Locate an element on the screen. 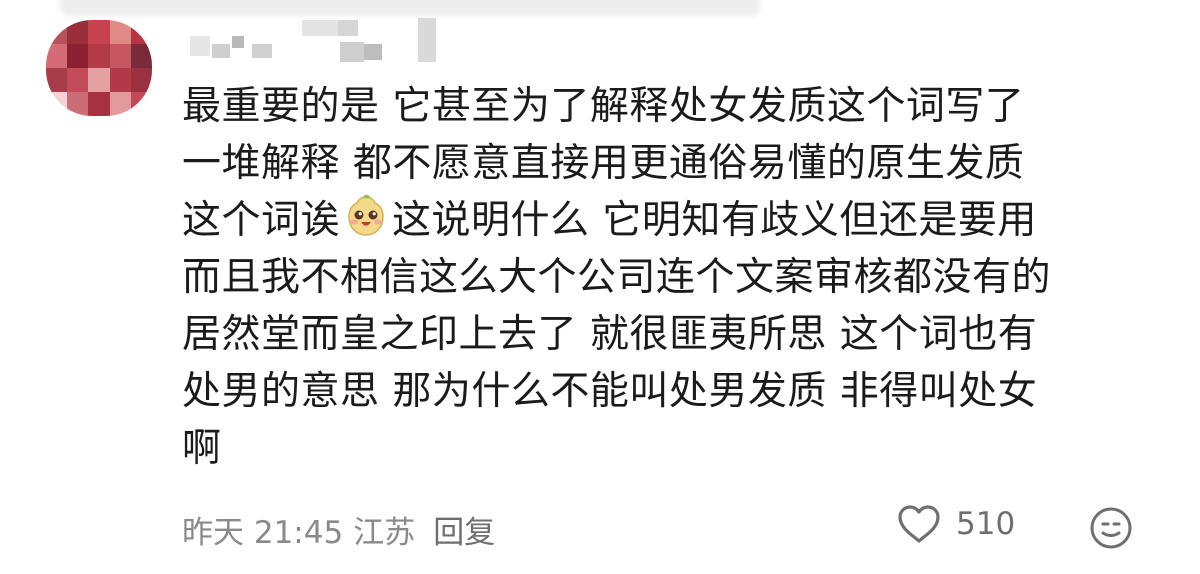 The image size is (1200, 574). heart-outline-icon is located at coordinates (919, 524).